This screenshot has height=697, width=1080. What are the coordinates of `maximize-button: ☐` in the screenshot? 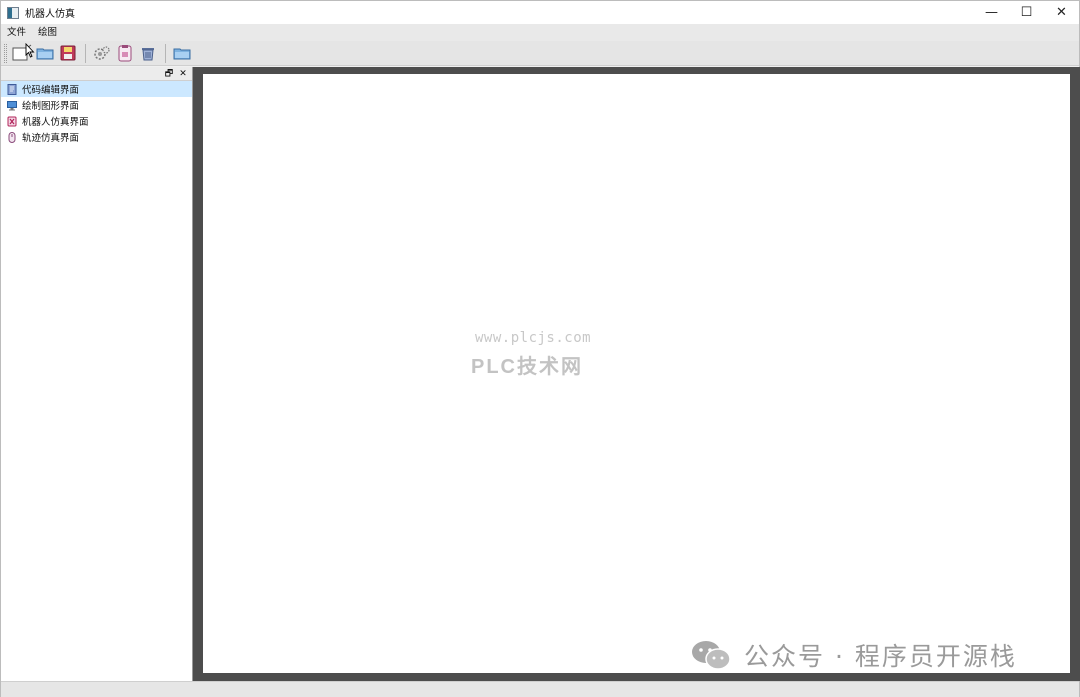 It's located at (1026, 12).